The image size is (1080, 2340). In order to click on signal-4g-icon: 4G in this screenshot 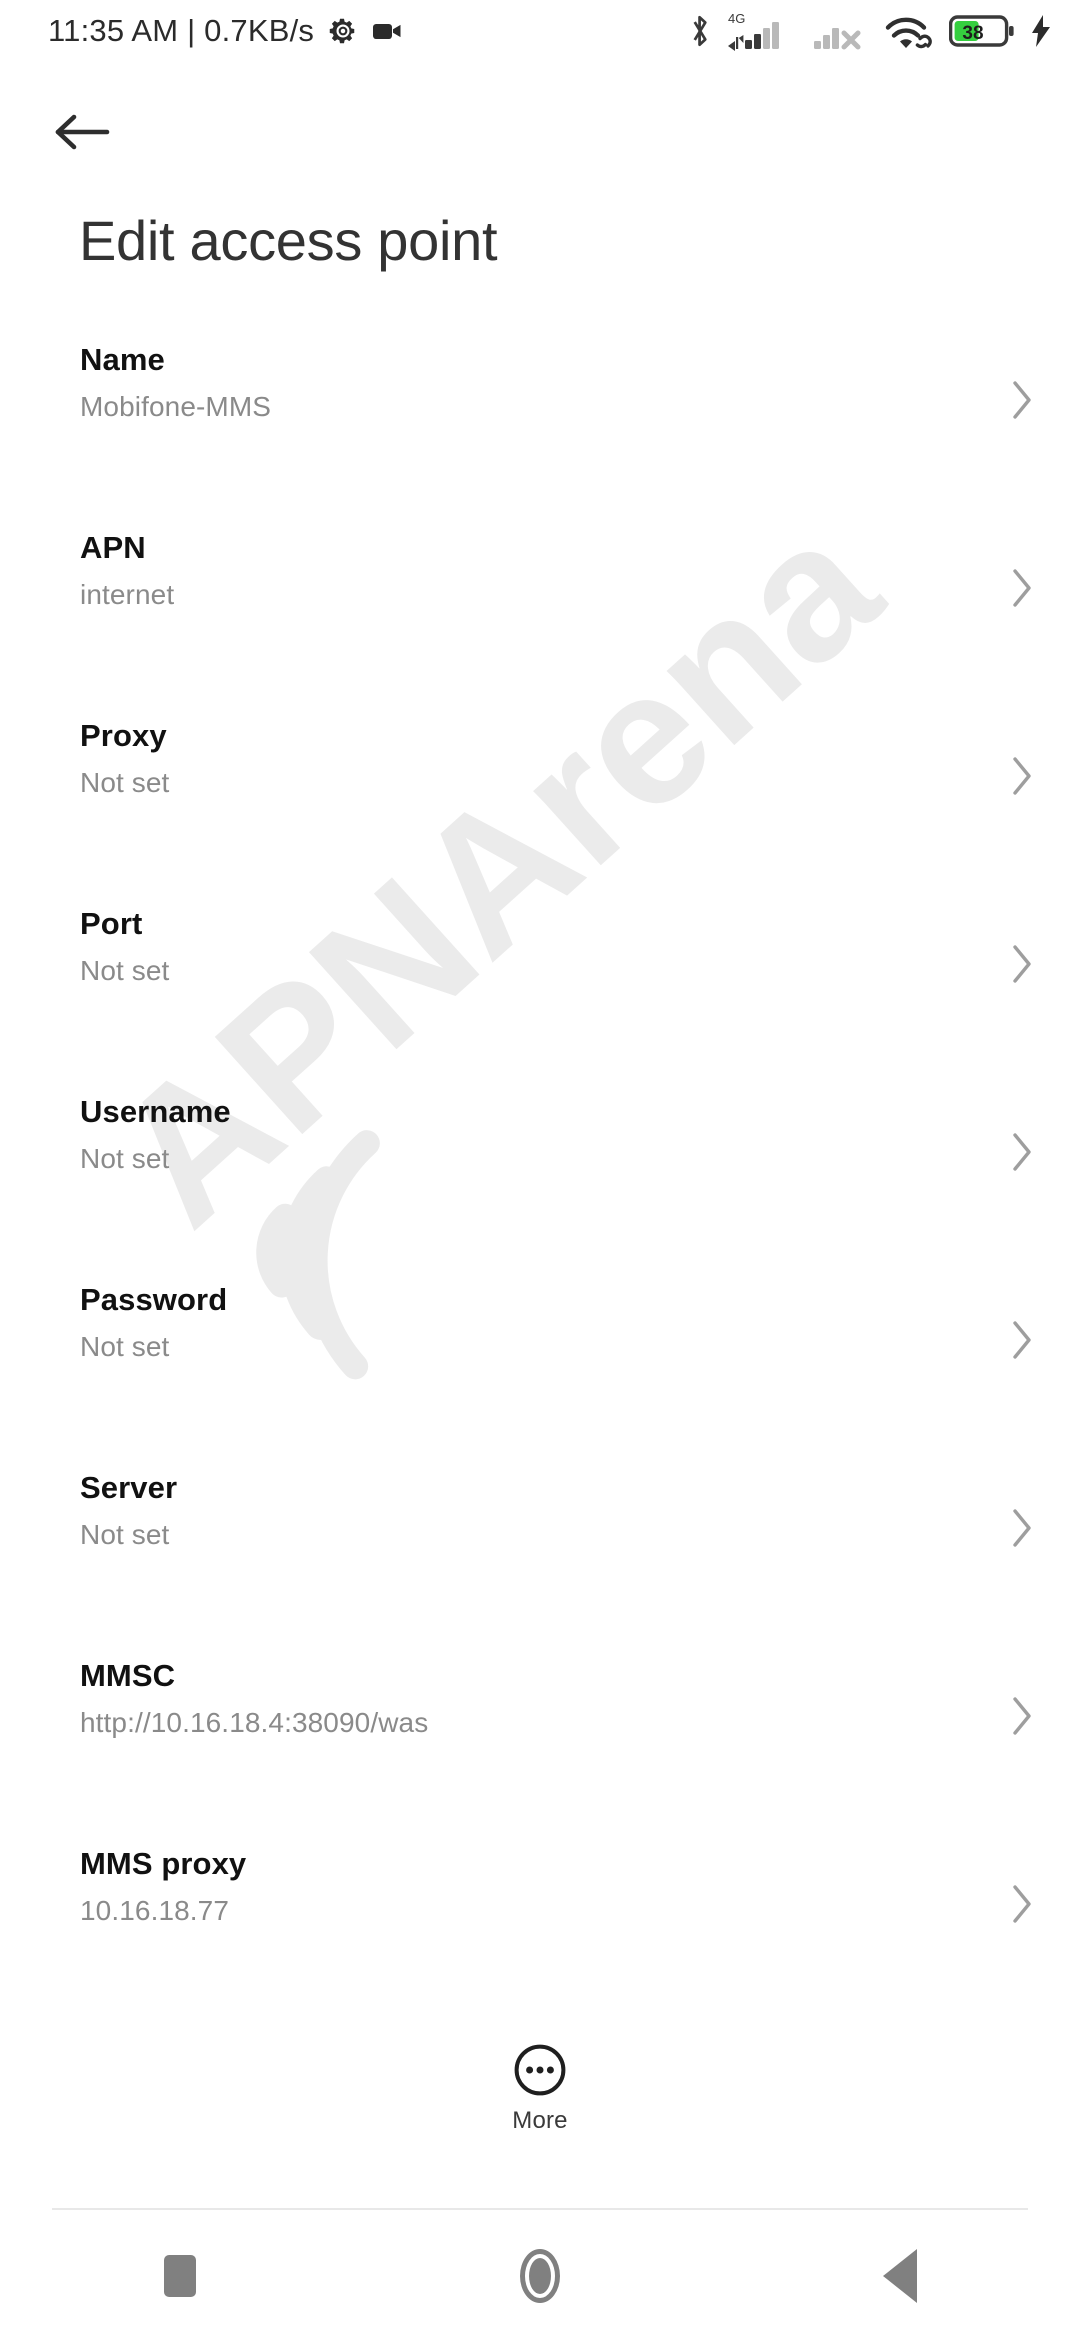, I will do `click(753, 31)`.